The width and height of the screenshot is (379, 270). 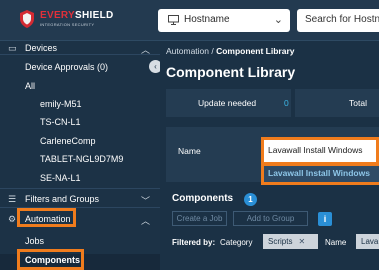 I want to click on breadcrumb-parent: Automation, so click(x=187, y=51).